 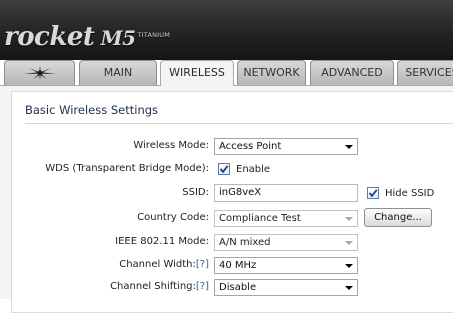 I want to click on section-title: Basic Wireless Settings, so click(x=92, y=110).